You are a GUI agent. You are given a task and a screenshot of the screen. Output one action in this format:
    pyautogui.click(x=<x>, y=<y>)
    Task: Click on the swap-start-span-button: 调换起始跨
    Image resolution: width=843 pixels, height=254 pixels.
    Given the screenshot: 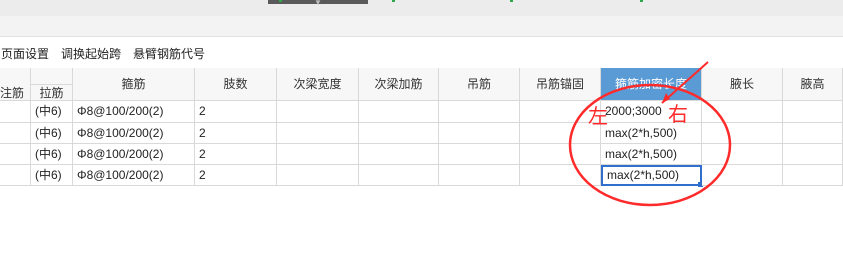 What is the action you would take?
    pyautogui.click(x=91, y=53)
    